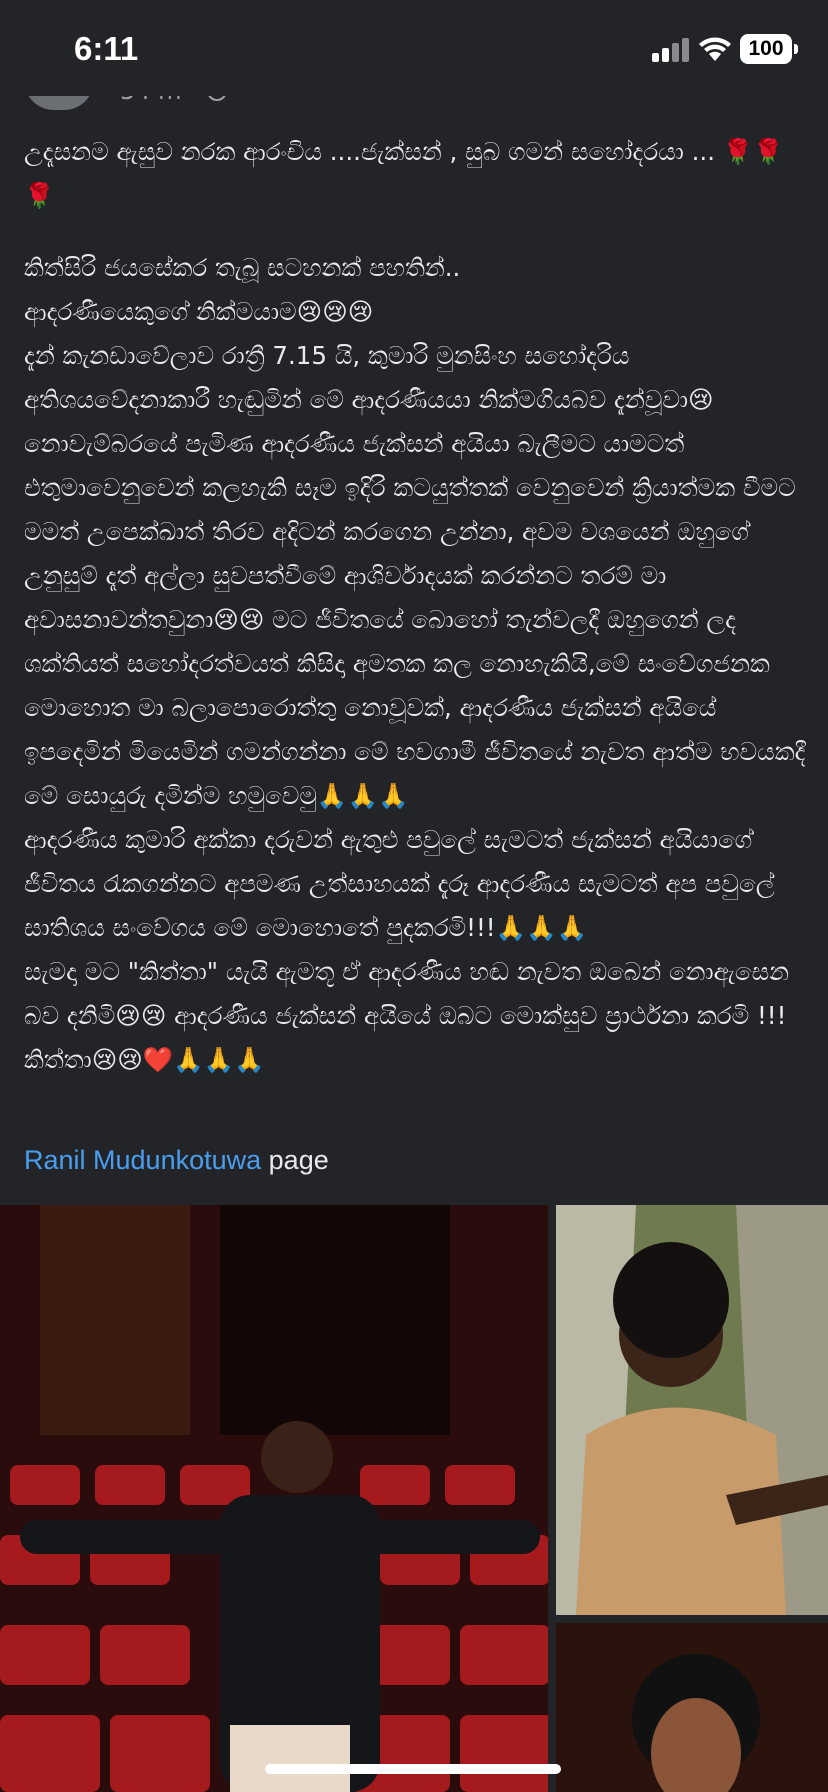 The image size is (828, 1792). What do you see at coordinates (692, 1707) in the screenshot?
I see `photo-portrait-close` at bounding box center [692, 1707].